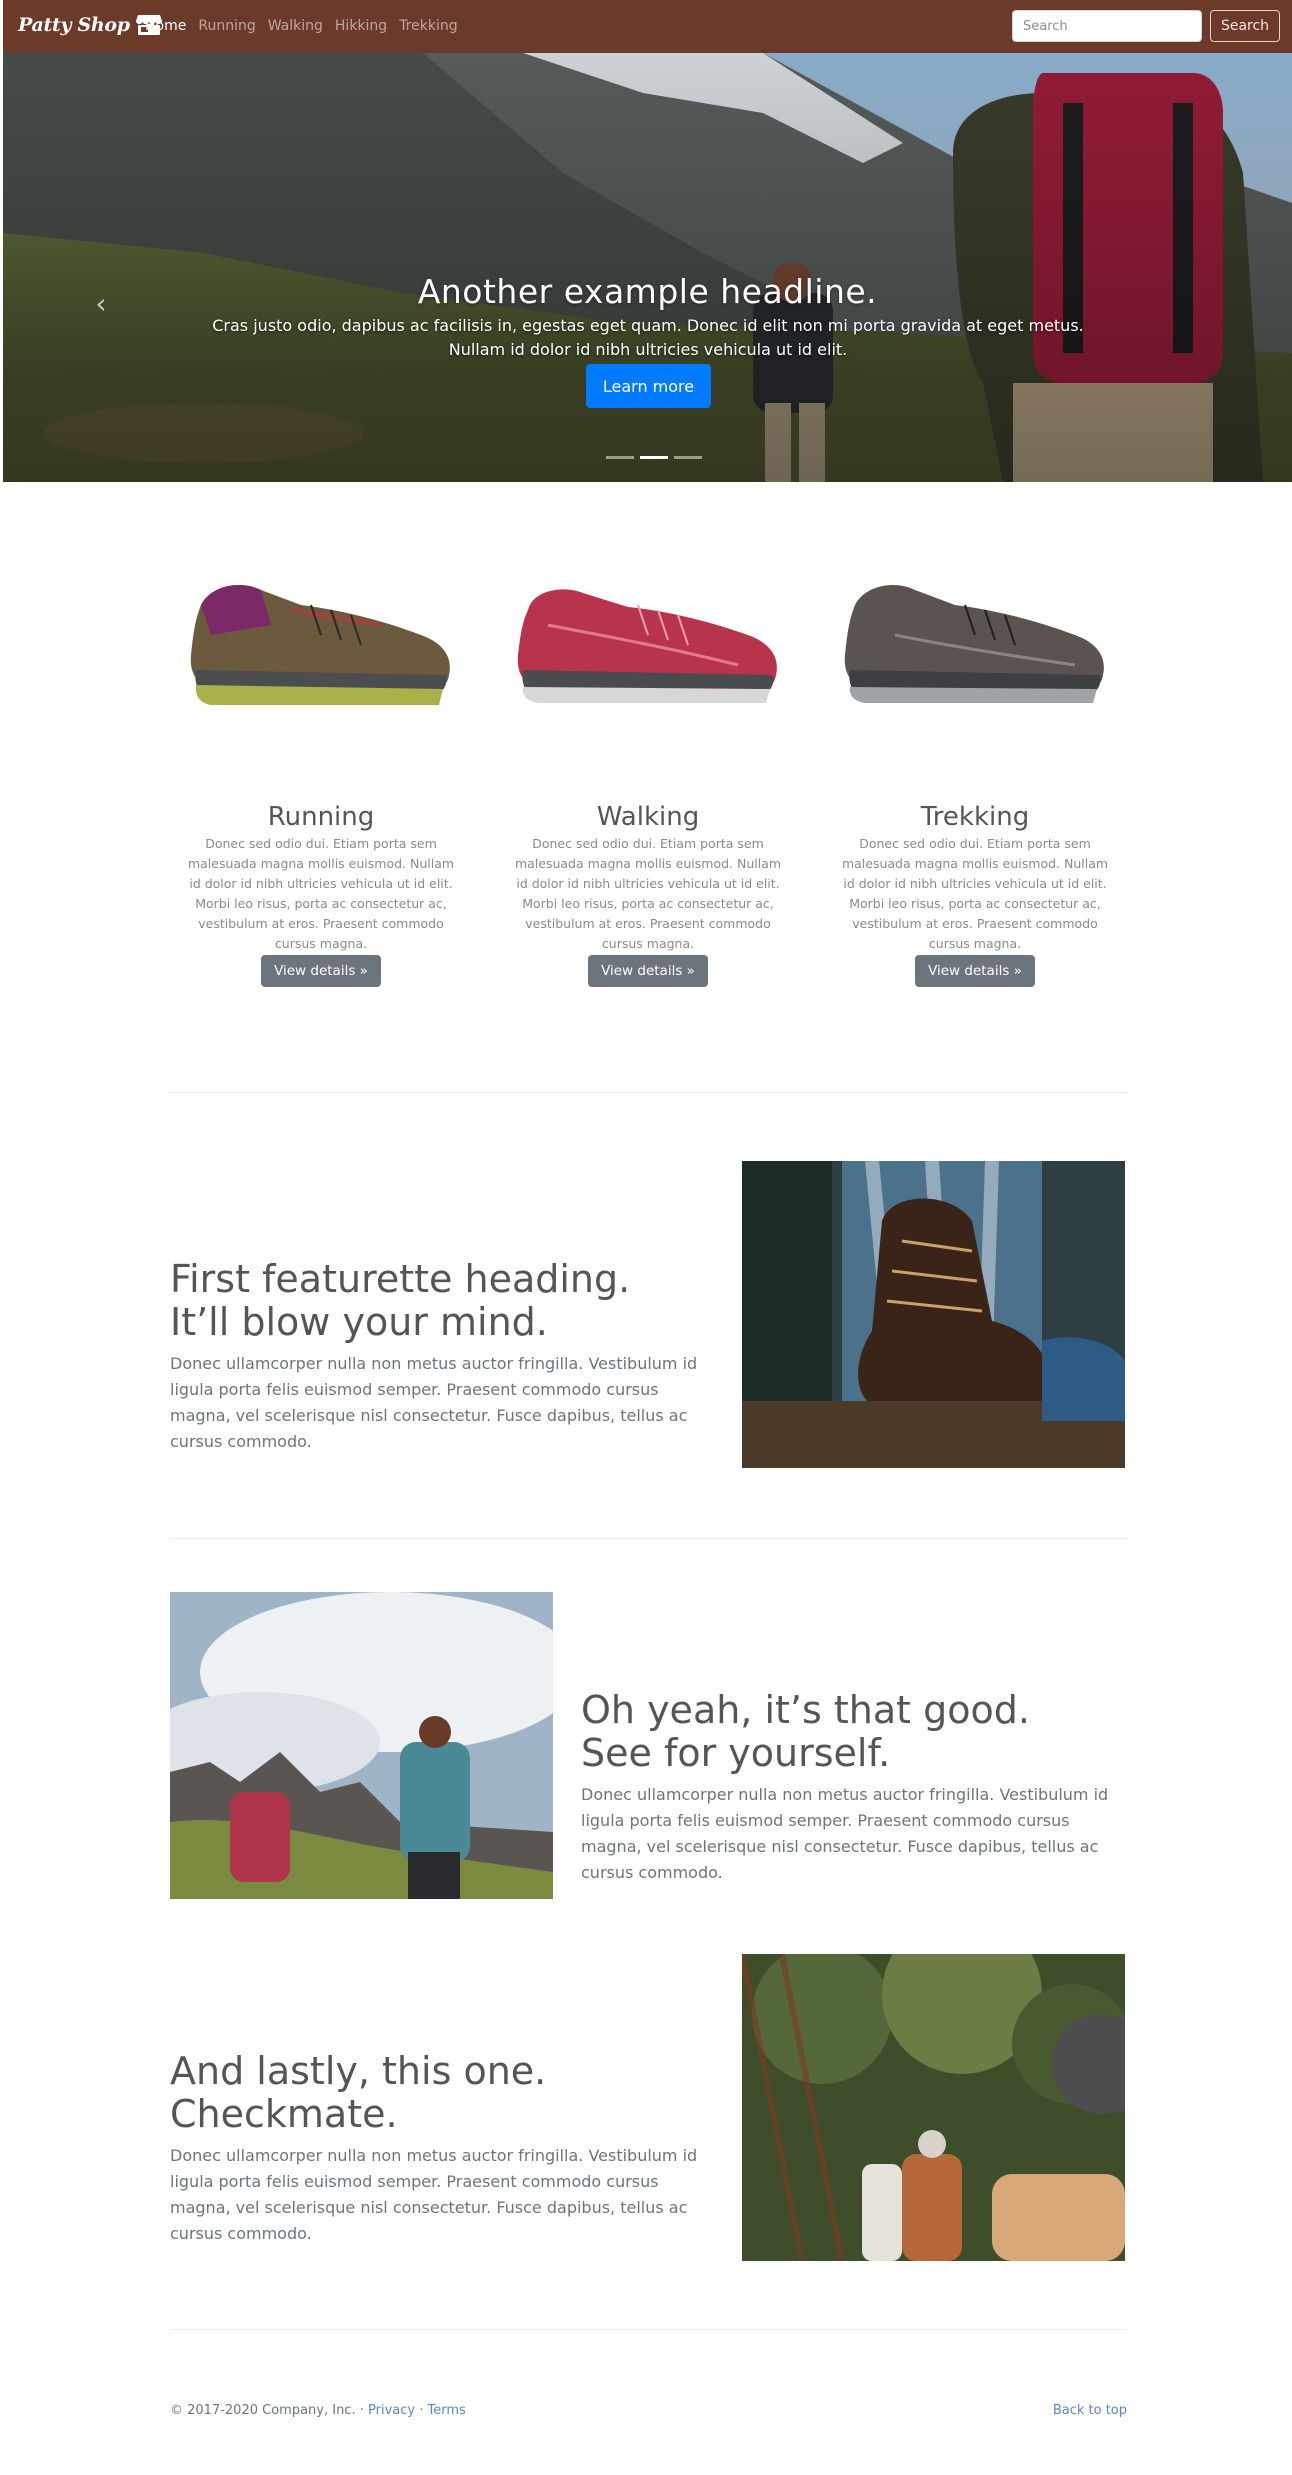 This screenshot has height=2475, width=1292. What do you see at coordinates (648, 386) in the screenshot?
I see `learn-more-button: Learn more` at bounding box center [648, 386].